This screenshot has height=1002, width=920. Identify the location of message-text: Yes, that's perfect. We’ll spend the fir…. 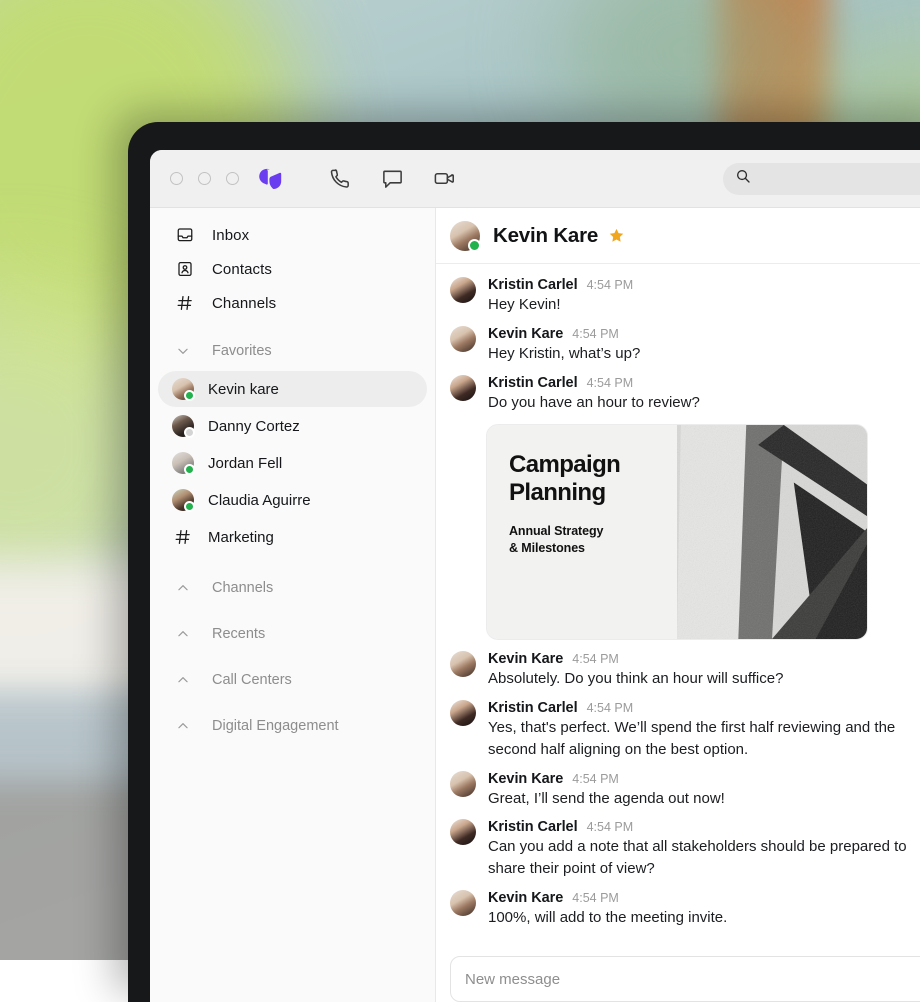
(704, 739).